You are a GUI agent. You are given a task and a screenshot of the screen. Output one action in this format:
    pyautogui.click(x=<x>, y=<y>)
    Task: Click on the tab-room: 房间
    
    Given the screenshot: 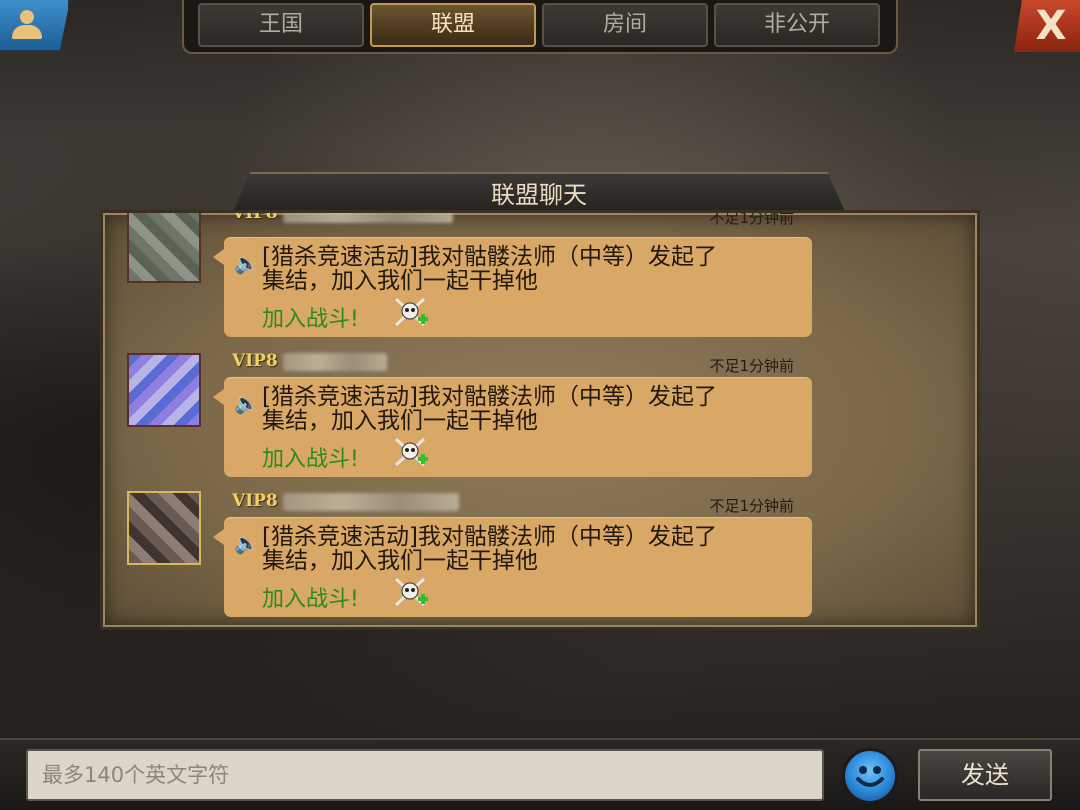 What is the action you would take?
    pyautogui.click(x=625, y=25)
    